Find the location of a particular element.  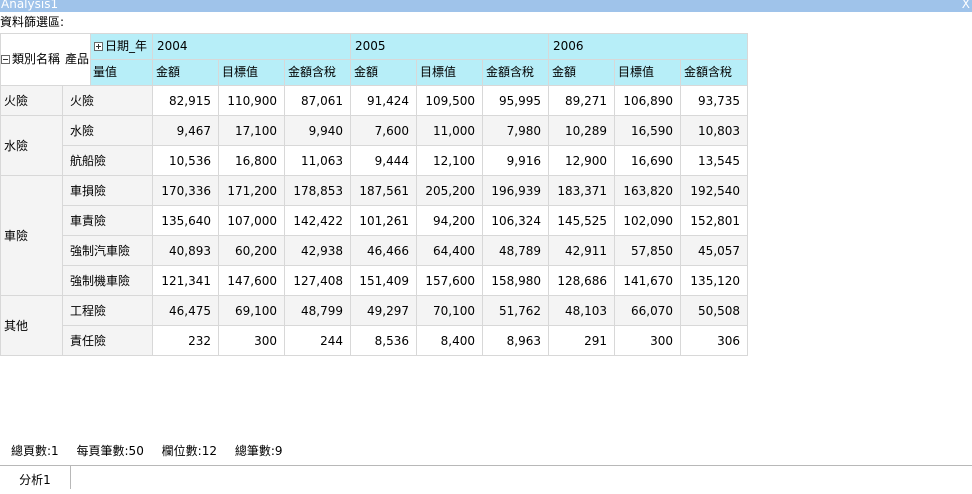

product-cell: 強制汽車險 is located at coordinates (107, 250).